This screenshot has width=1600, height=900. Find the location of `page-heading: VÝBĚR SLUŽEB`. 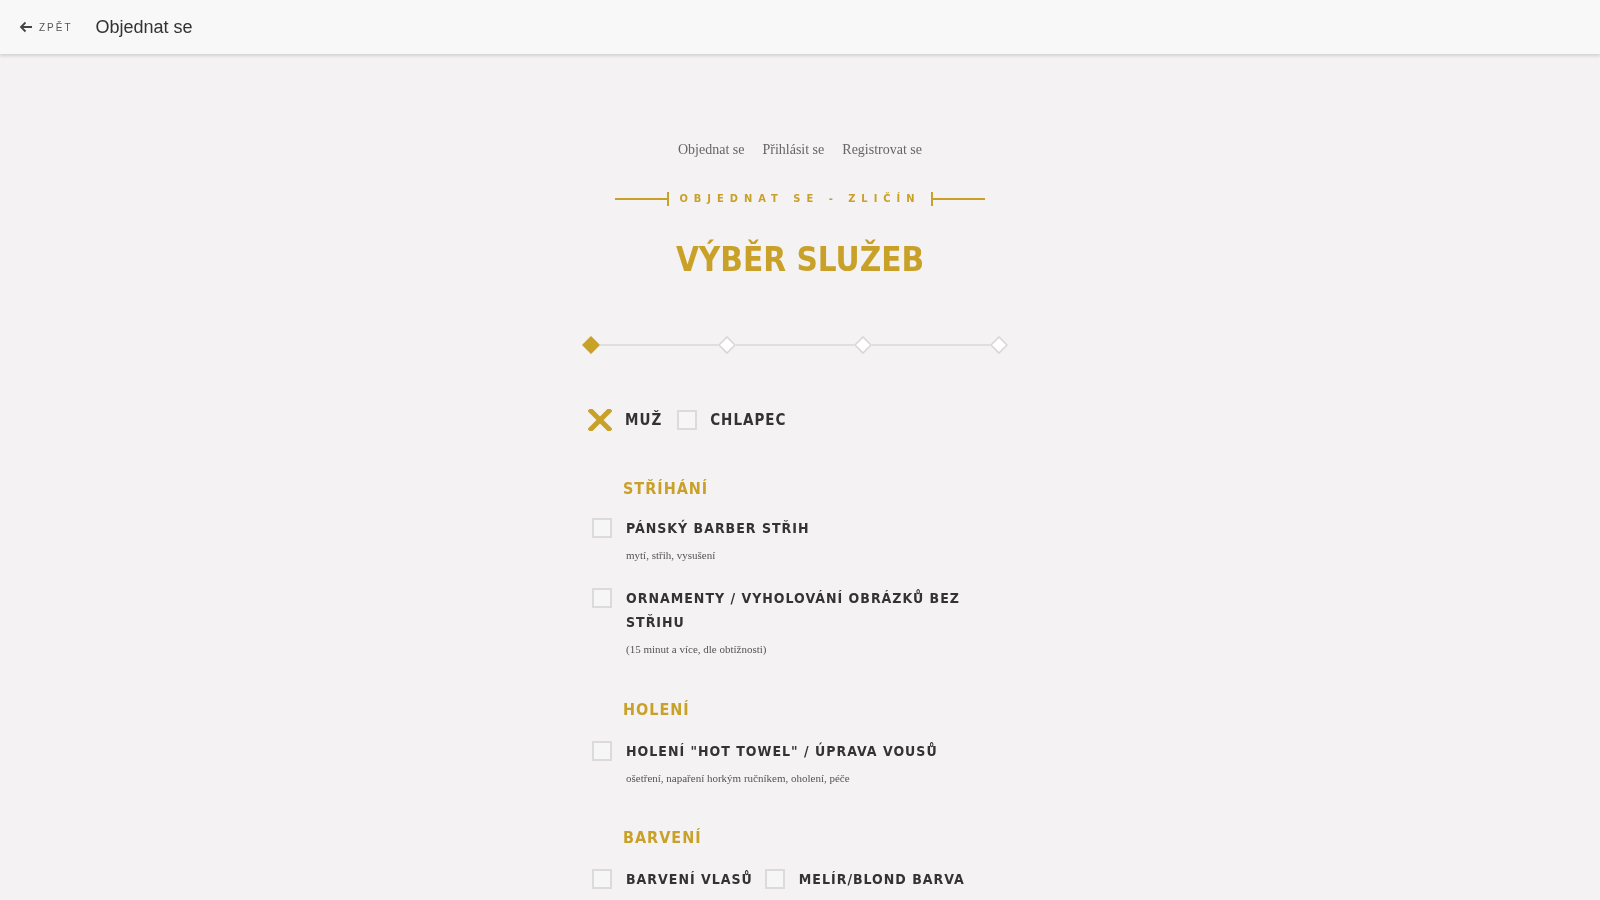

page-heading: VÝBĚR SLUŽEB is located at coordinates (800, 259).